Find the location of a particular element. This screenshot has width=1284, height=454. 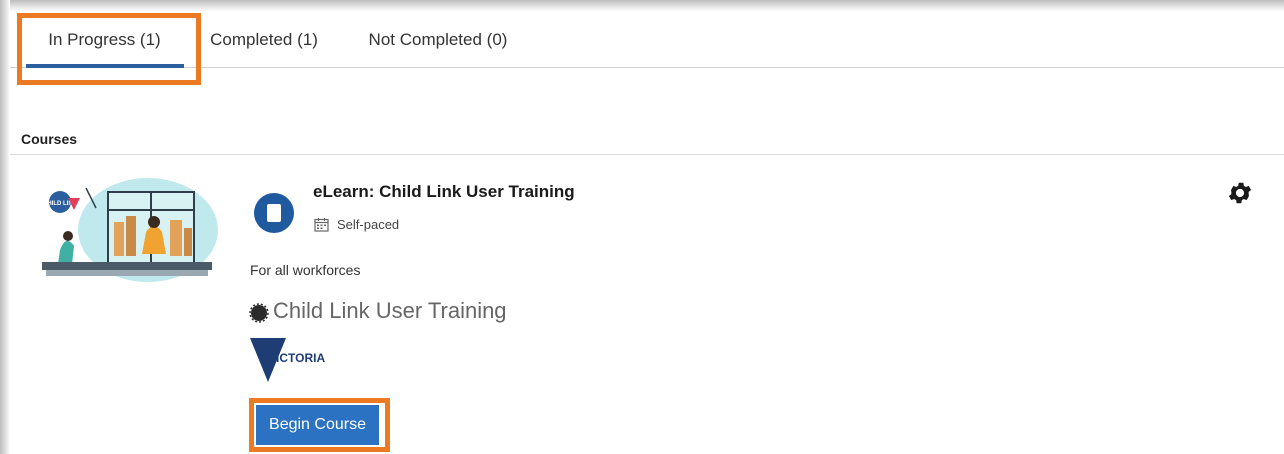

course-title: eLearn: Child Link User Training is located at coordinates (444, 192).